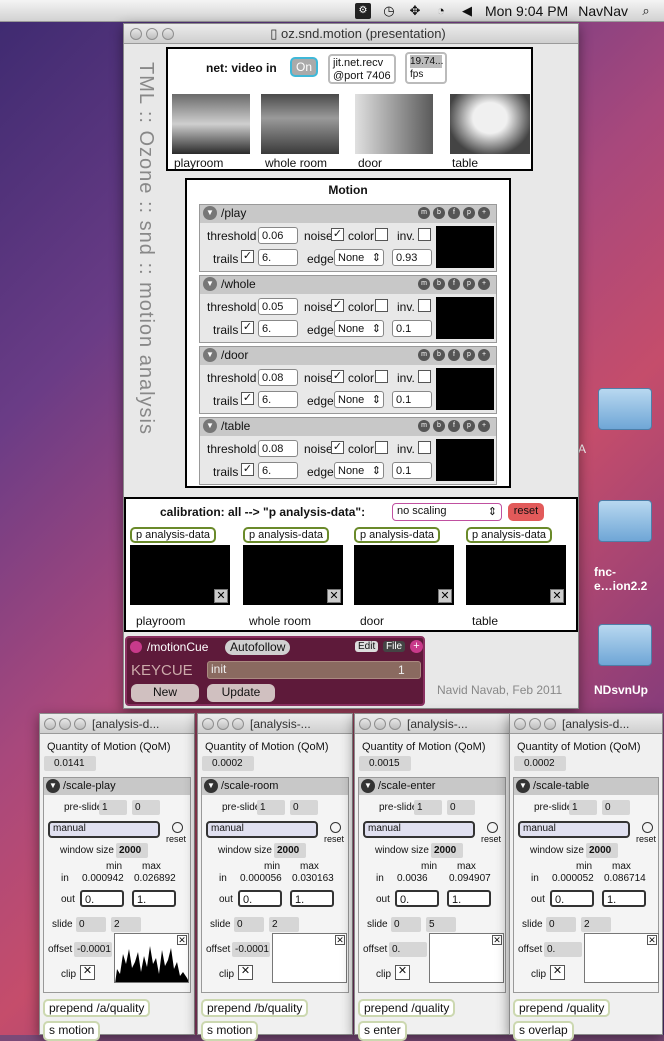 The height and width of the screenshot is (1041, 664). Describe the element at coordinates (230, 1031) in the screenshot. I see `send-object: s motion` at that location.